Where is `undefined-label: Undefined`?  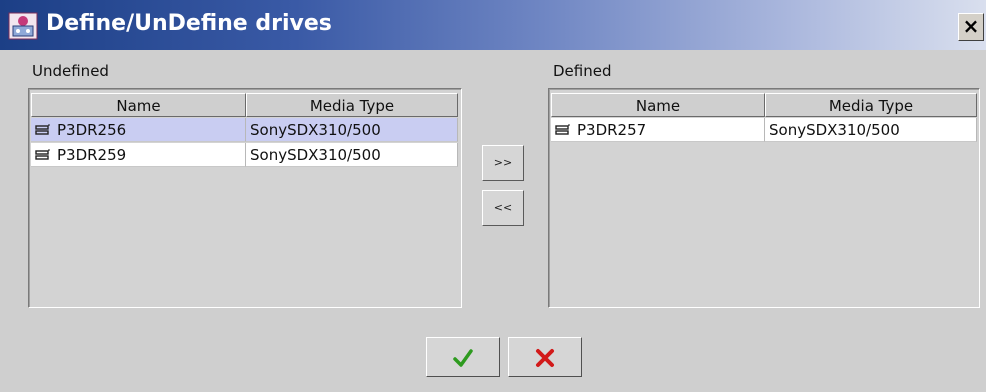 undefined-label: Undefined is located at coordinates (70, 71).